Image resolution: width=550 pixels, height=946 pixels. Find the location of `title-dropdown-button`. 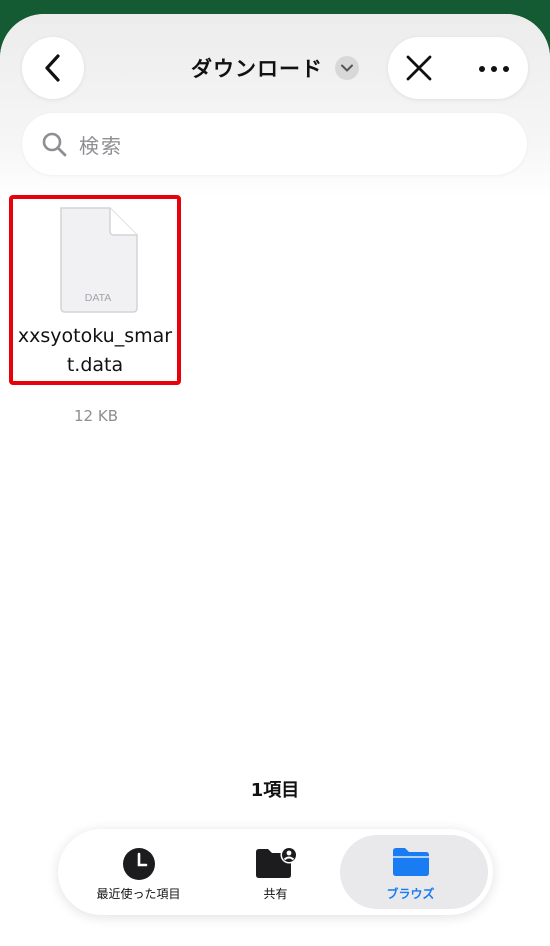

title-dropdown-button is located at coordinates (347, 68).